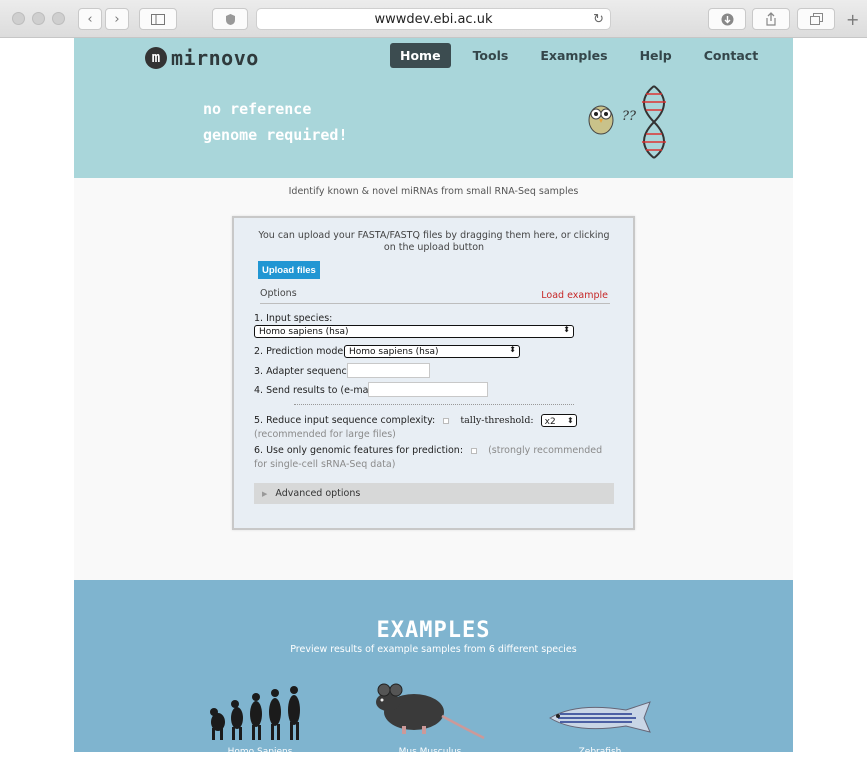  Describe the element at coordinates (731, 55) in the screenshot. I see `nav-contact: Contact` at that location.